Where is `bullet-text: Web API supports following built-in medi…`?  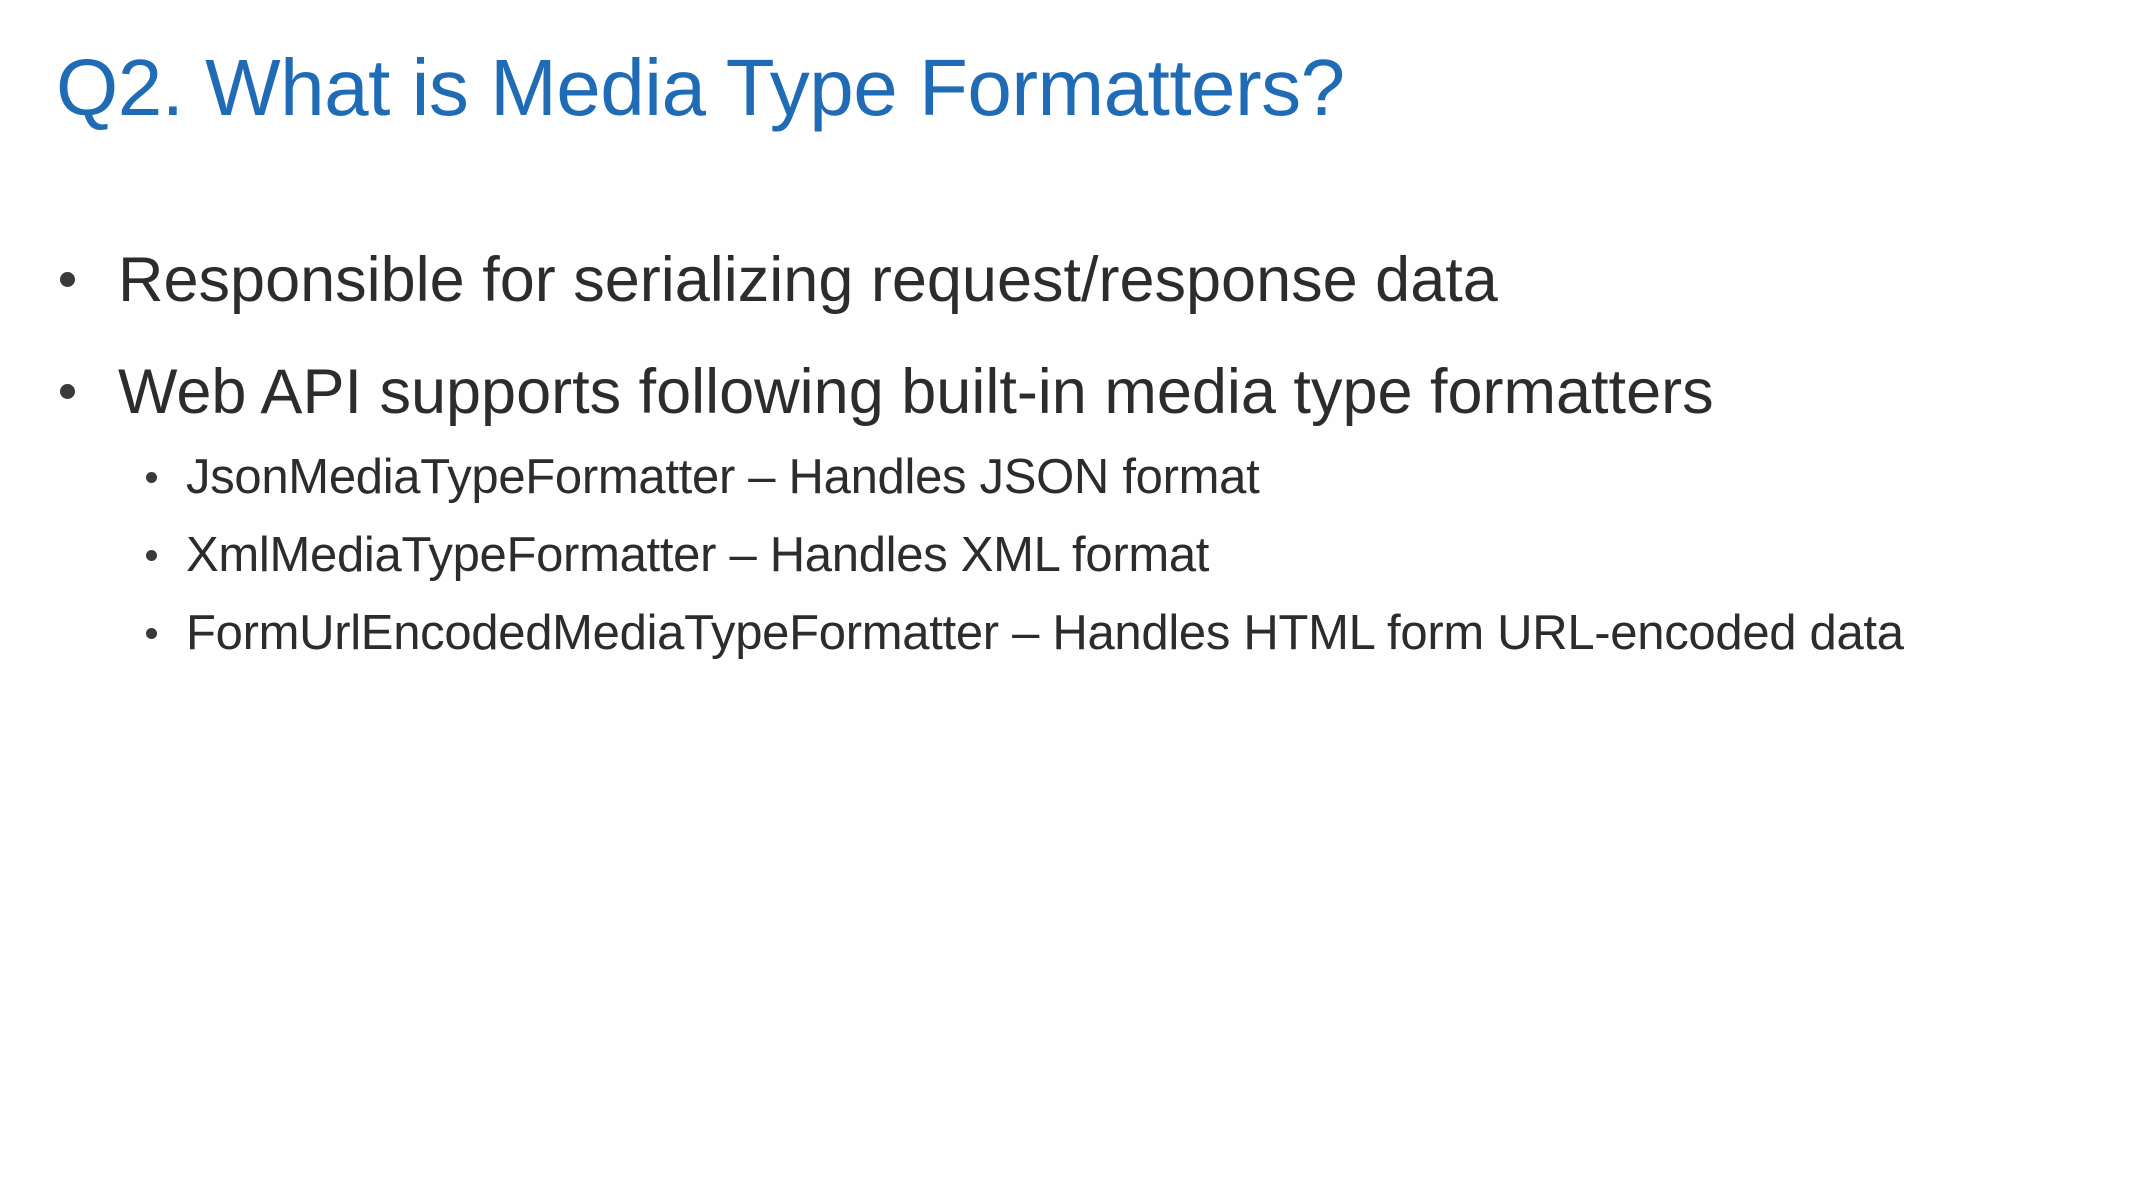
bullet-text: Web API supports following built-in medi… is located at coordinates (916, 392).